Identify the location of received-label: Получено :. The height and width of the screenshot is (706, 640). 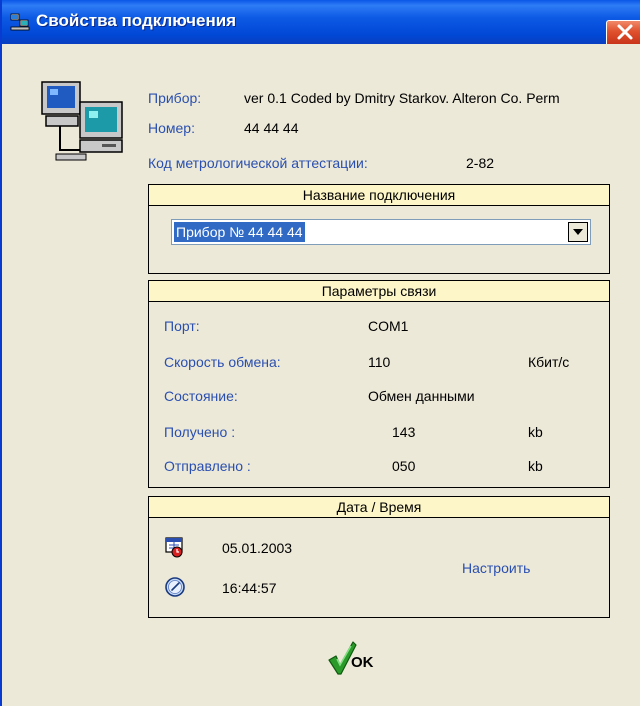
(200, 432).